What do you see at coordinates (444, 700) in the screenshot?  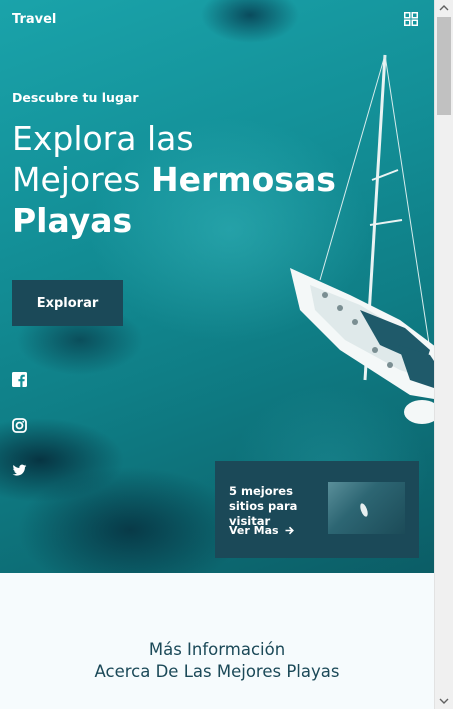 I see `scroll-down-arrow-icon` at bounding box center [444, 700].